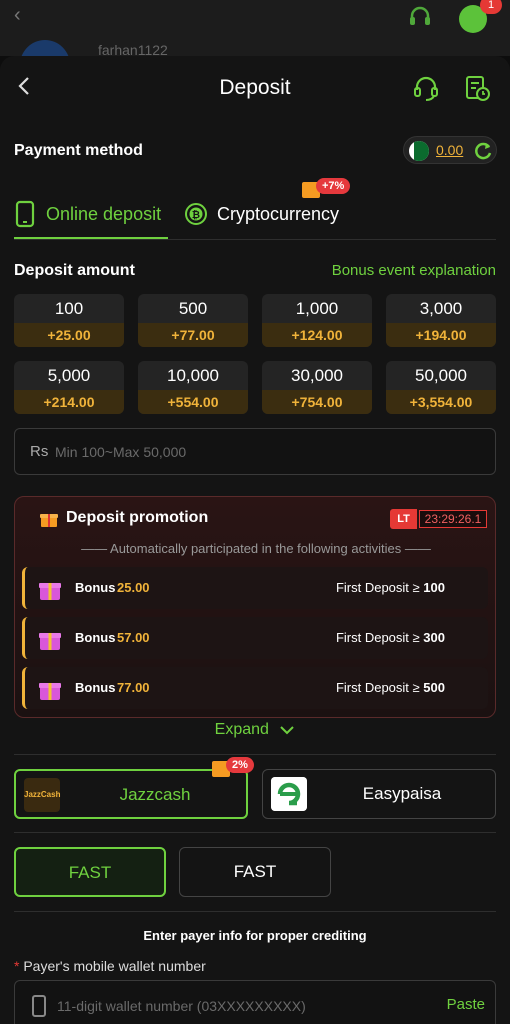 The width and height of the screenshot is (510, 1024). What do you see at coordinates (317, 402) in the screenshot?
I see `amount-bonus: +754.00` at bounding box center [317, 402].